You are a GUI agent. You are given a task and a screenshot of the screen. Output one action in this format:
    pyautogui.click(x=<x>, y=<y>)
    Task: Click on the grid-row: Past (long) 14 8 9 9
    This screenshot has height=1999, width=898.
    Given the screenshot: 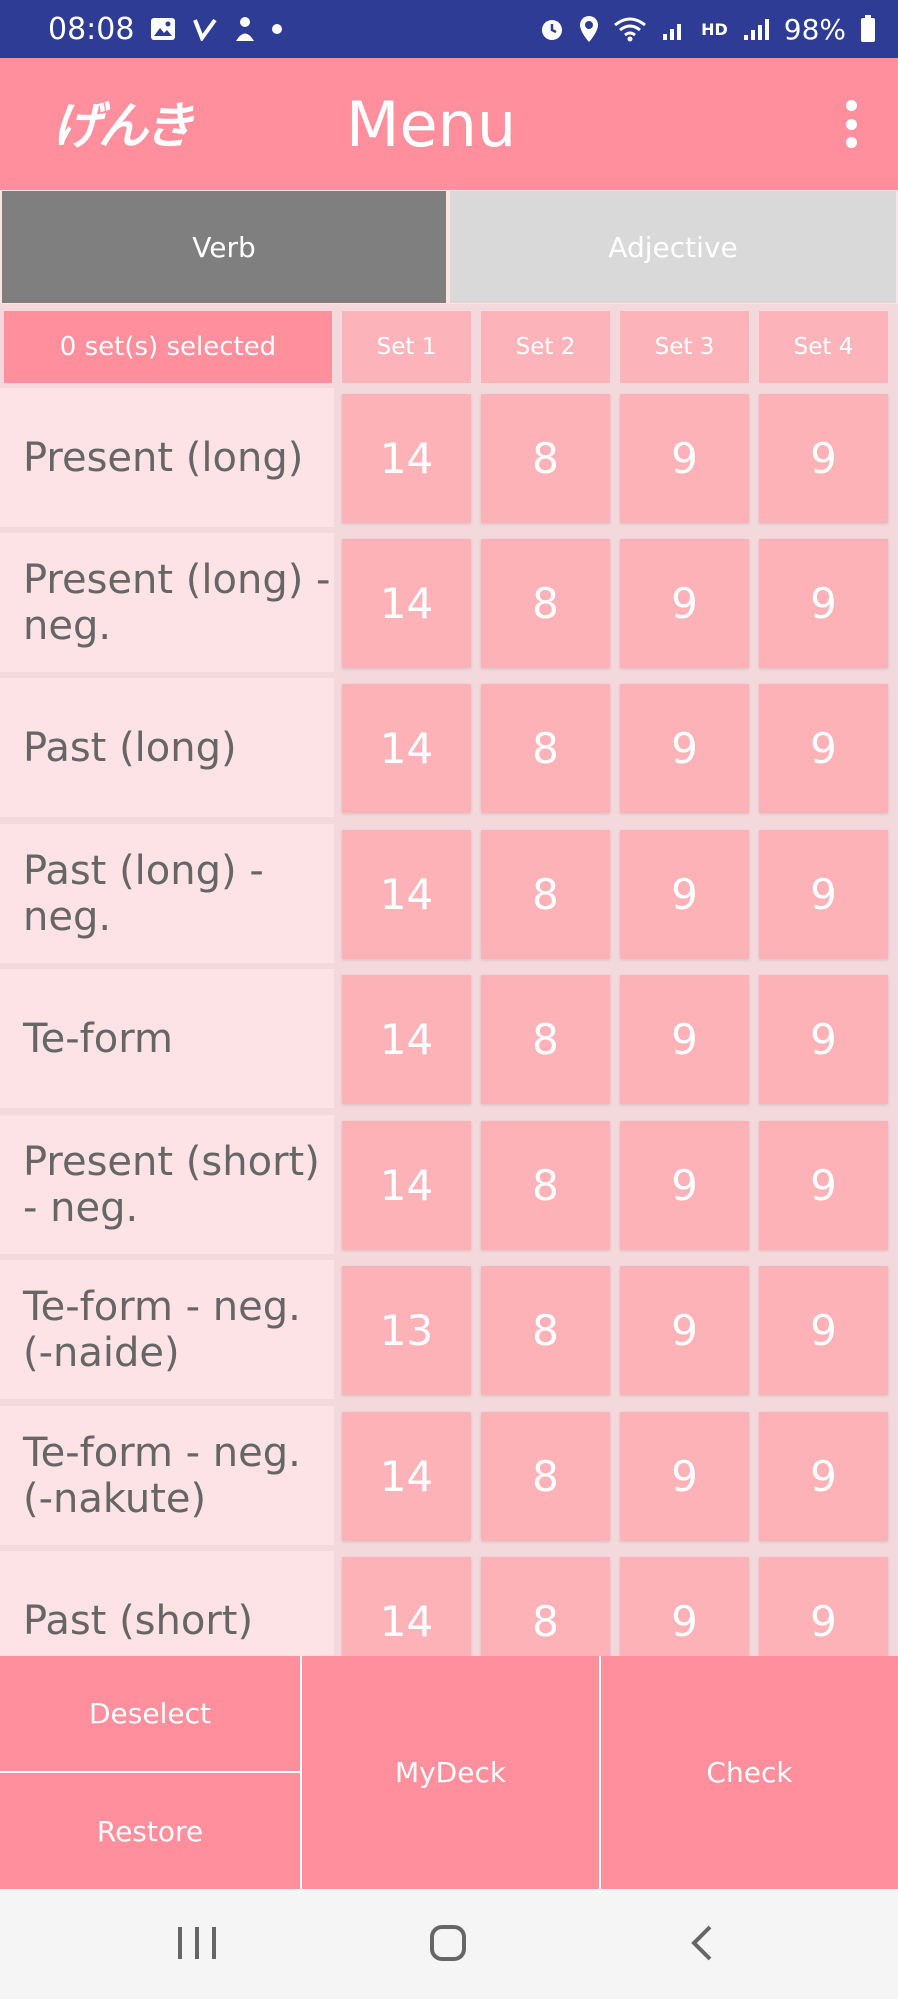 What is the action you would take?
    pyautogui.click(x=449, y=747)
    